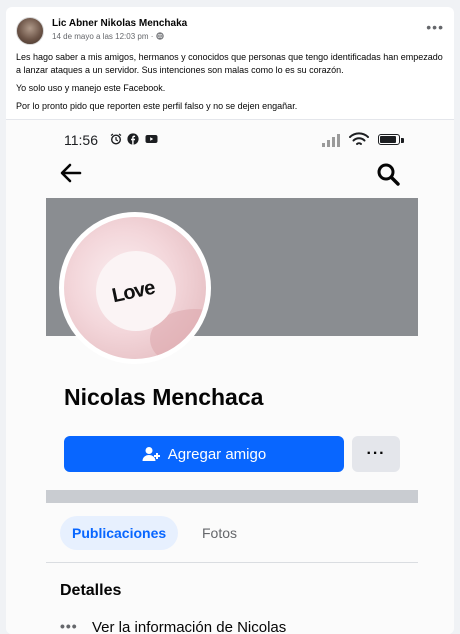  I want to click on back-arrow-icon, so click(71, 173).